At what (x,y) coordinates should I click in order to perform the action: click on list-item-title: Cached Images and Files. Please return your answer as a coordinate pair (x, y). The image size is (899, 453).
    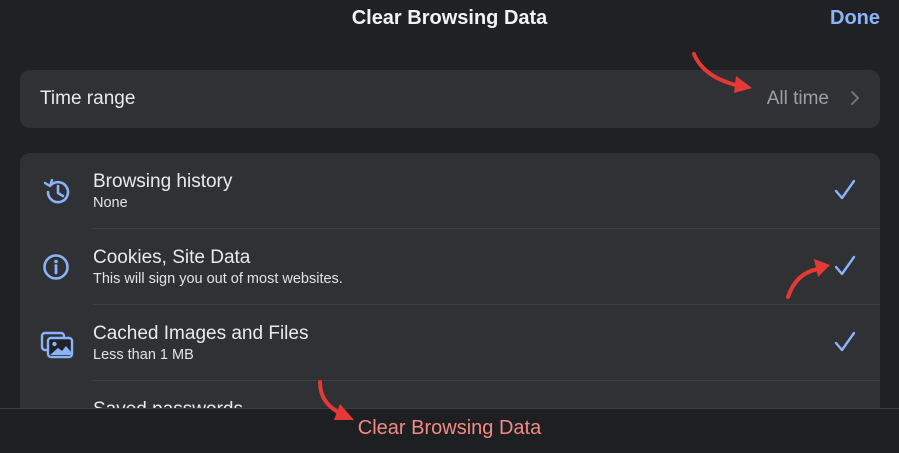
    Looking at the image, I should click on (201, 333).